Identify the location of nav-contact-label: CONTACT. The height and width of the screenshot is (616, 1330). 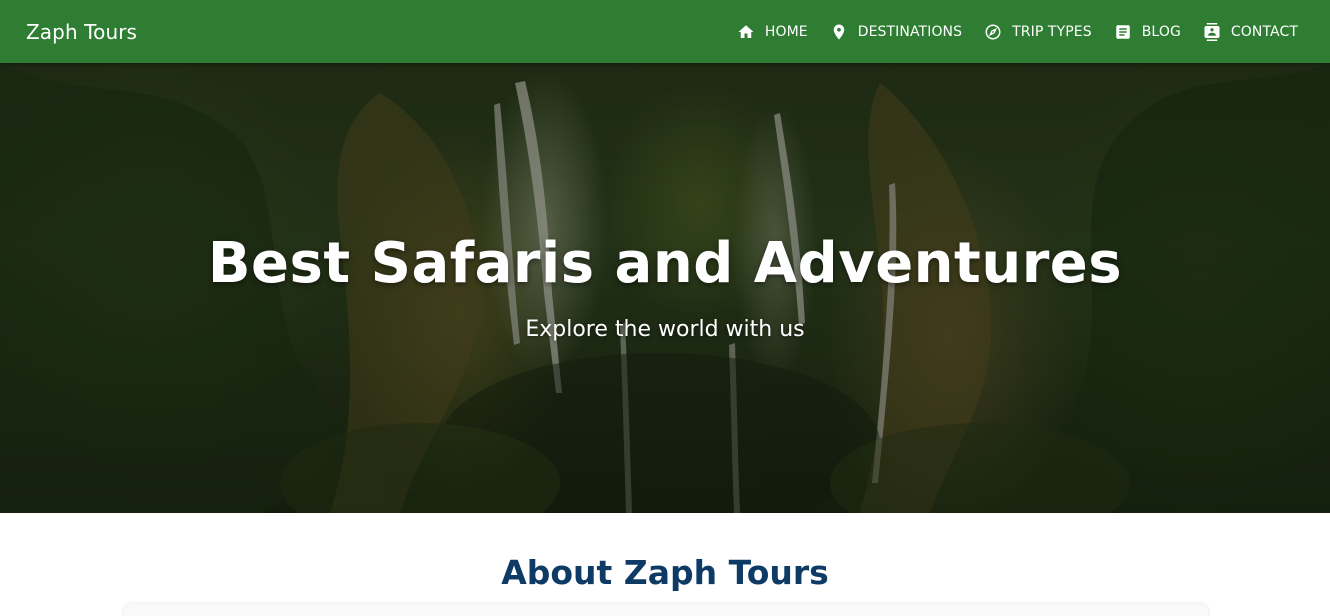
(1264, 31).